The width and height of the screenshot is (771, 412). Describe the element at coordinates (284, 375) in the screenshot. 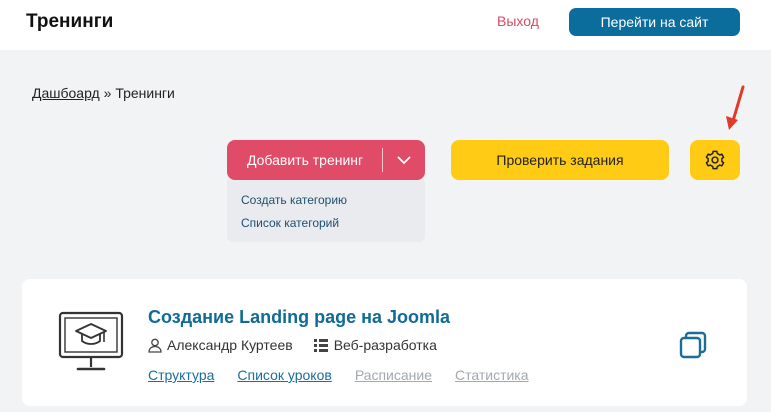

I see `link-lesson-list: Список уроков` at that location.